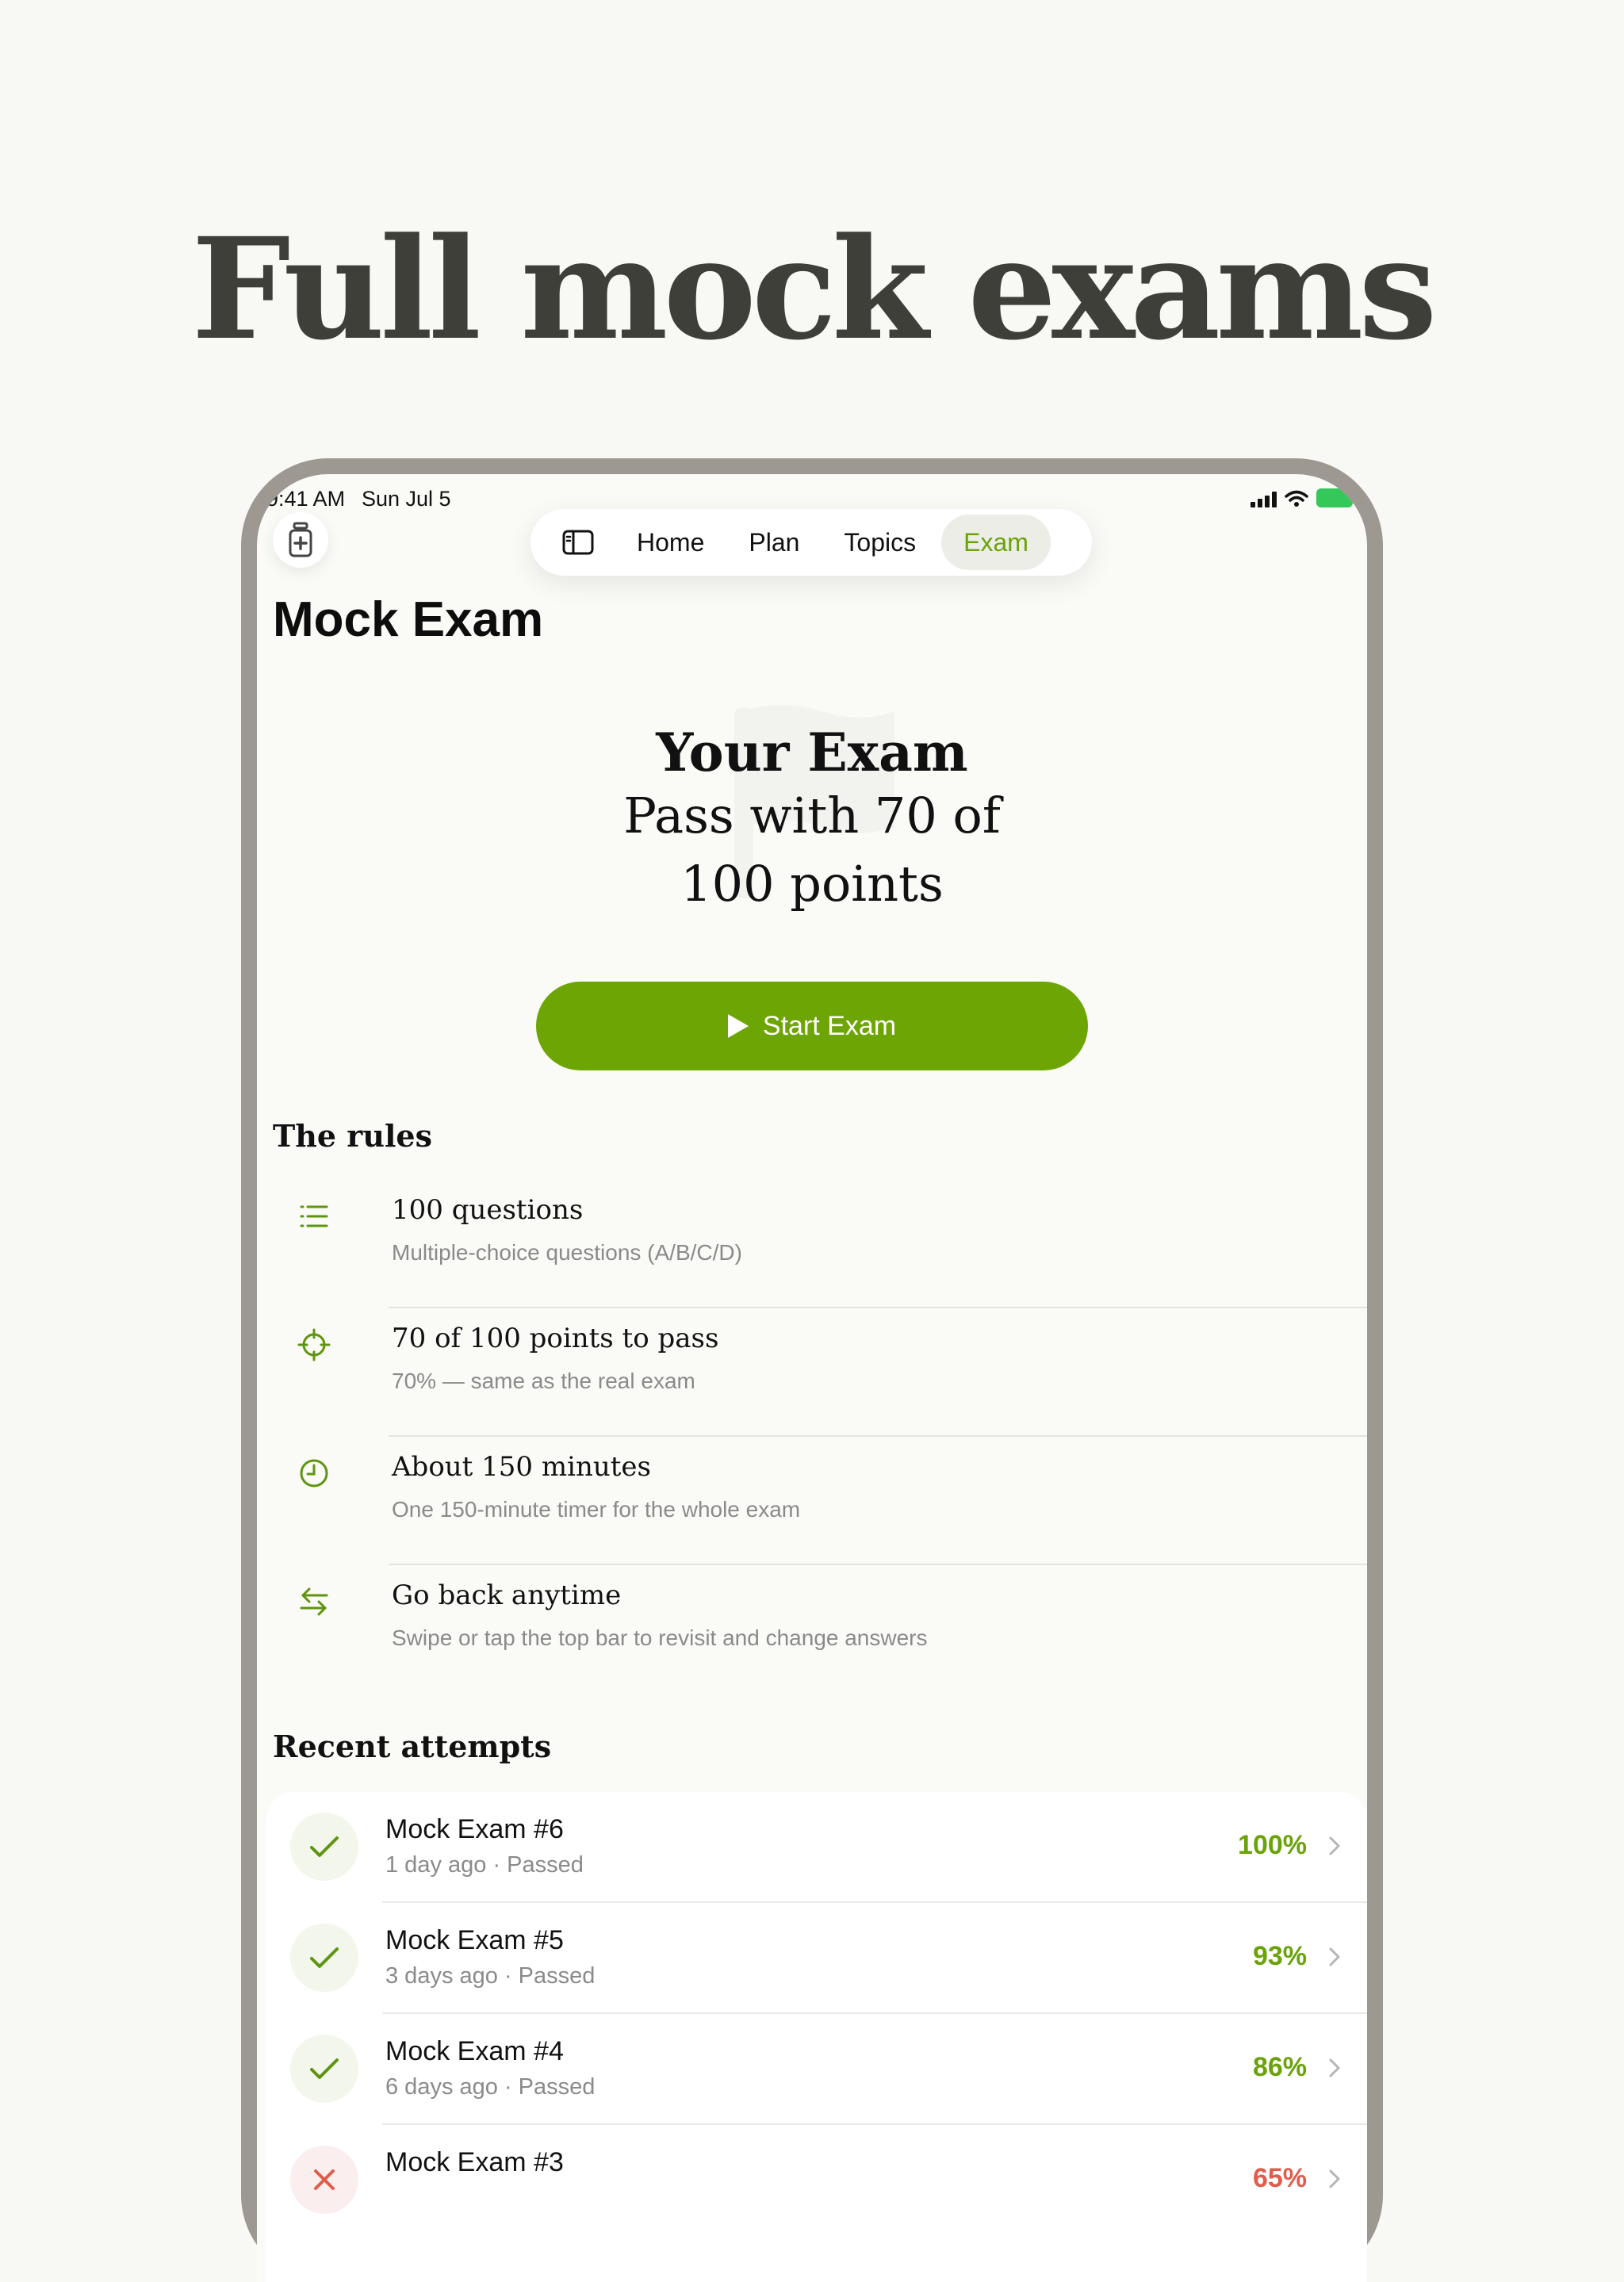  Describe the element at coordinates (996, 542) in the screenshot. I see `tab-exam: Exam` at that location.